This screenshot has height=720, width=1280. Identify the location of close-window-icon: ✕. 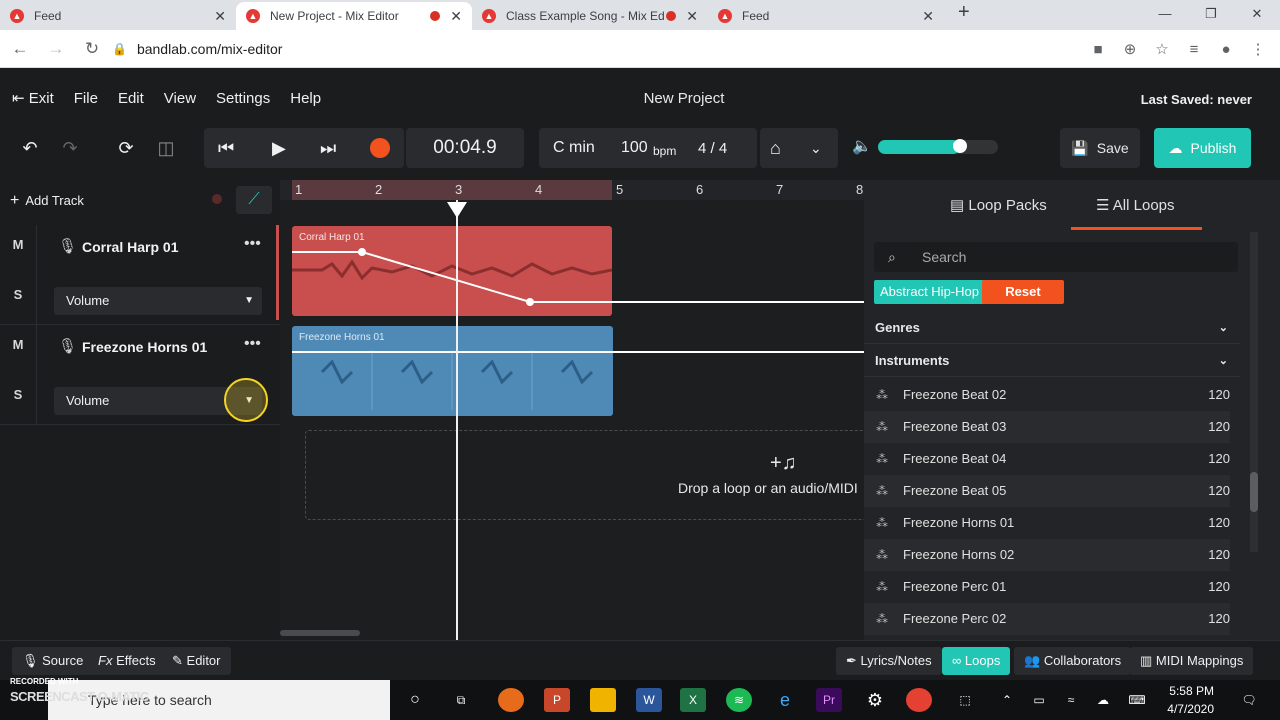
(1257, 14).